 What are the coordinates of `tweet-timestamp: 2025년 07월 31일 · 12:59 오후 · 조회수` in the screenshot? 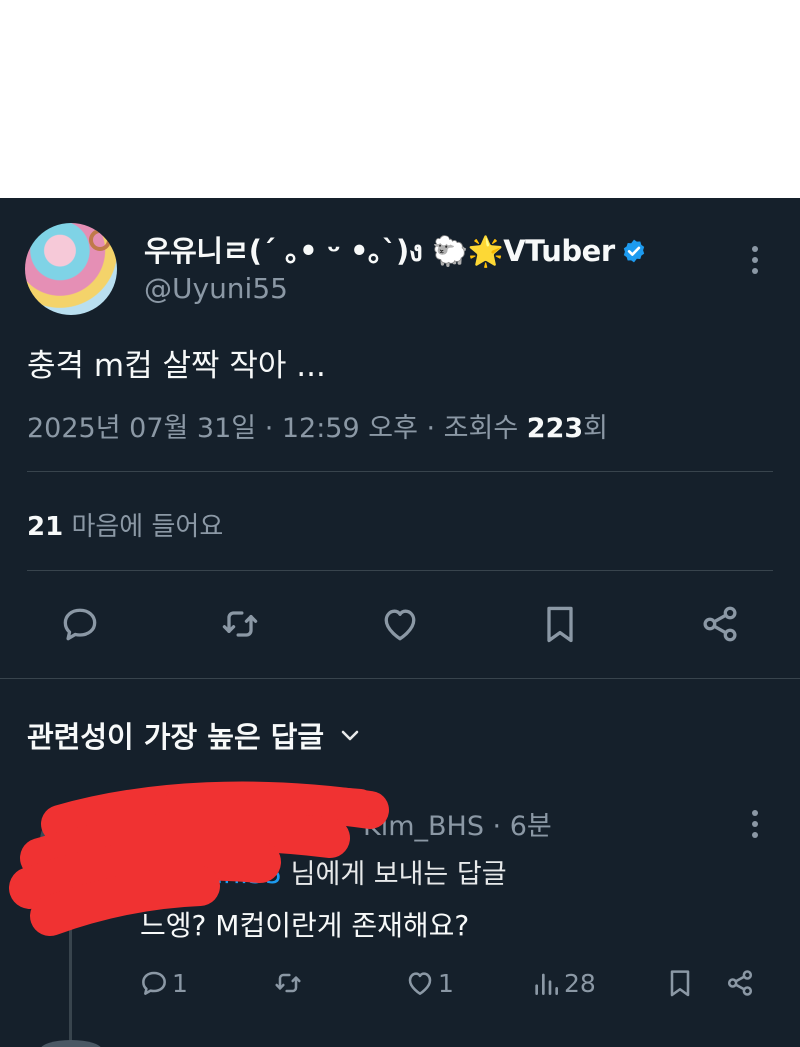 It's located at (277, 428).